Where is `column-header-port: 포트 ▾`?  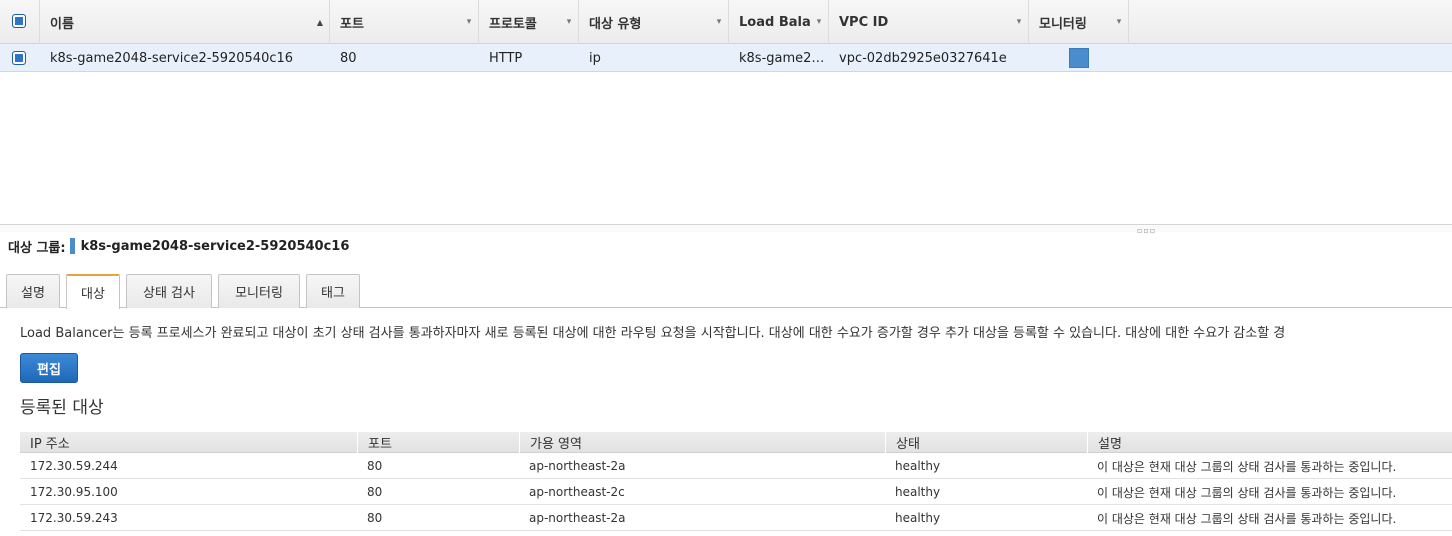 column-header-port: 포트 ▾ is located at coordinates (404, 22).